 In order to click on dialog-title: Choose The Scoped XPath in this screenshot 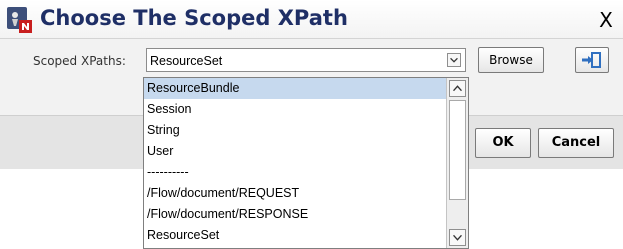, I will do `click(194, 18)`.